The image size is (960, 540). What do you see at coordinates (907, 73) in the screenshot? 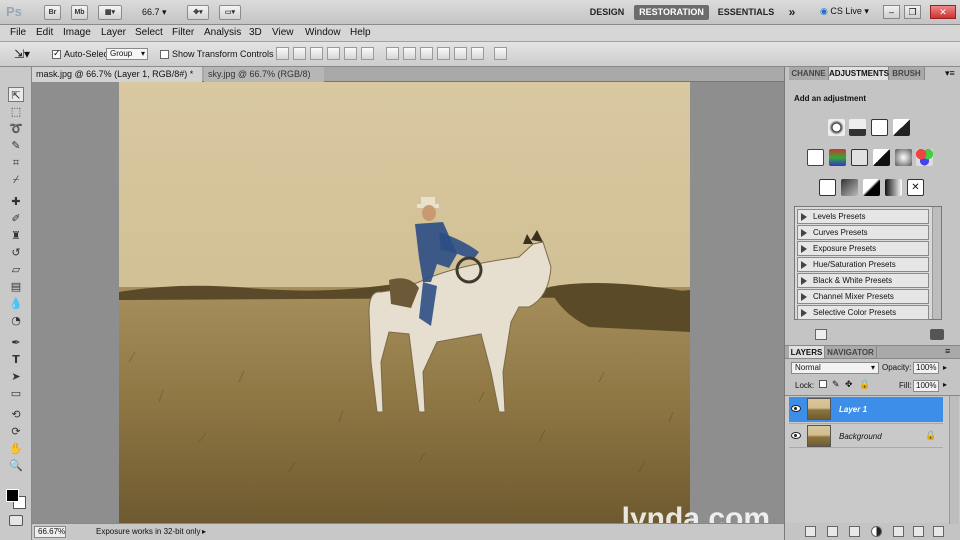
I see `tab-brush: BRUSH` at bounding box center [907, 73].